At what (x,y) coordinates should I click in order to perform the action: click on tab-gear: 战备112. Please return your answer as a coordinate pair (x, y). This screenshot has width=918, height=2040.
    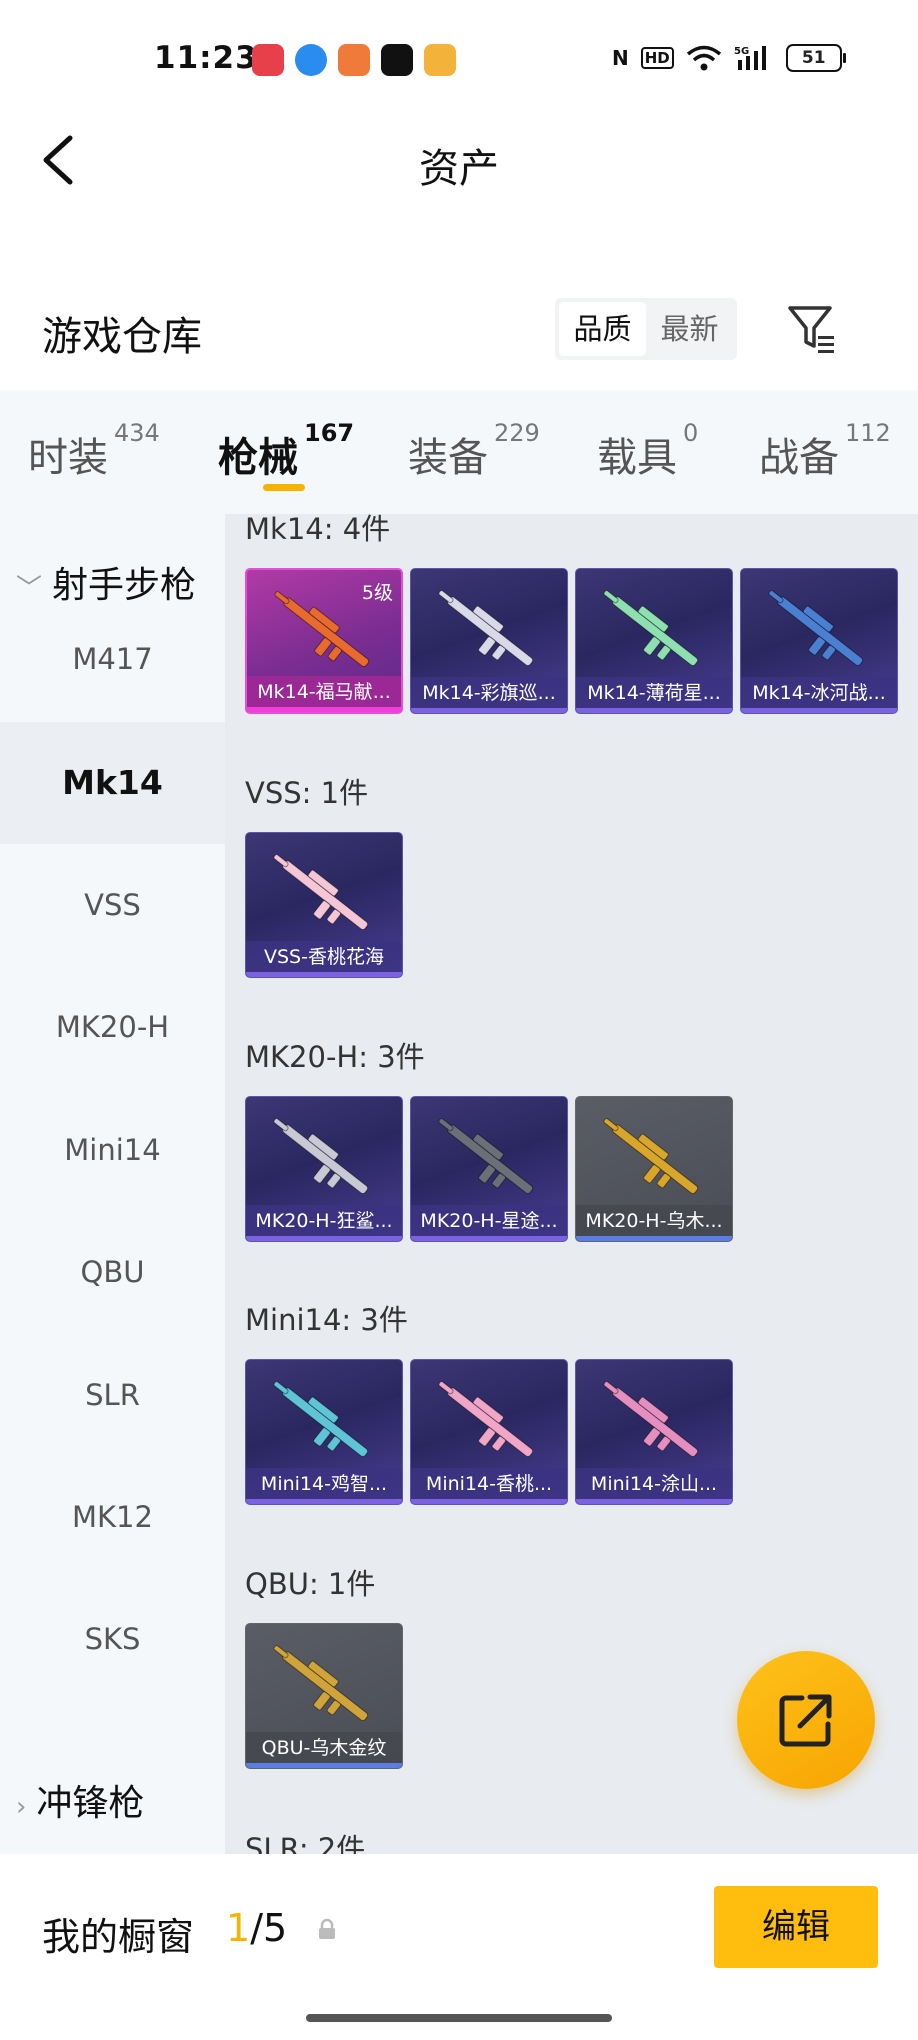
    Looking at the image, I should click on (825, 451).